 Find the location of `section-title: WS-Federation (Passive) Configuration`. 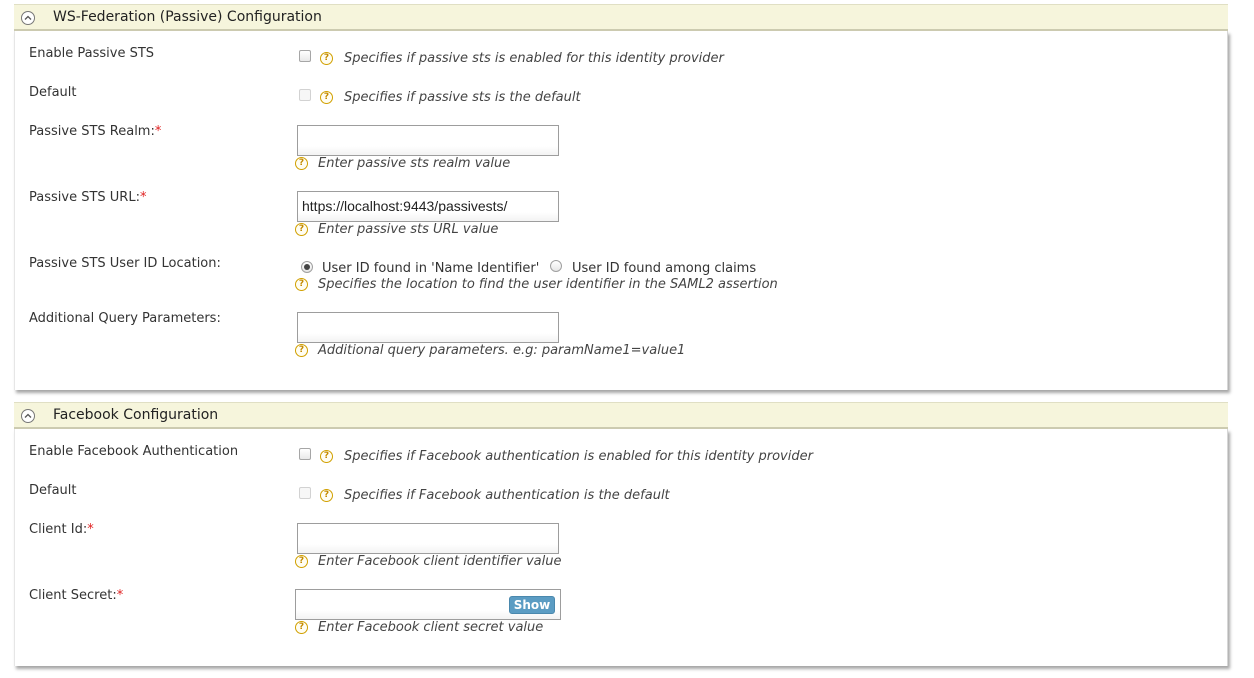

section-title: WS-Federation (Passive) Configuration is located at coordinates (187, 17).